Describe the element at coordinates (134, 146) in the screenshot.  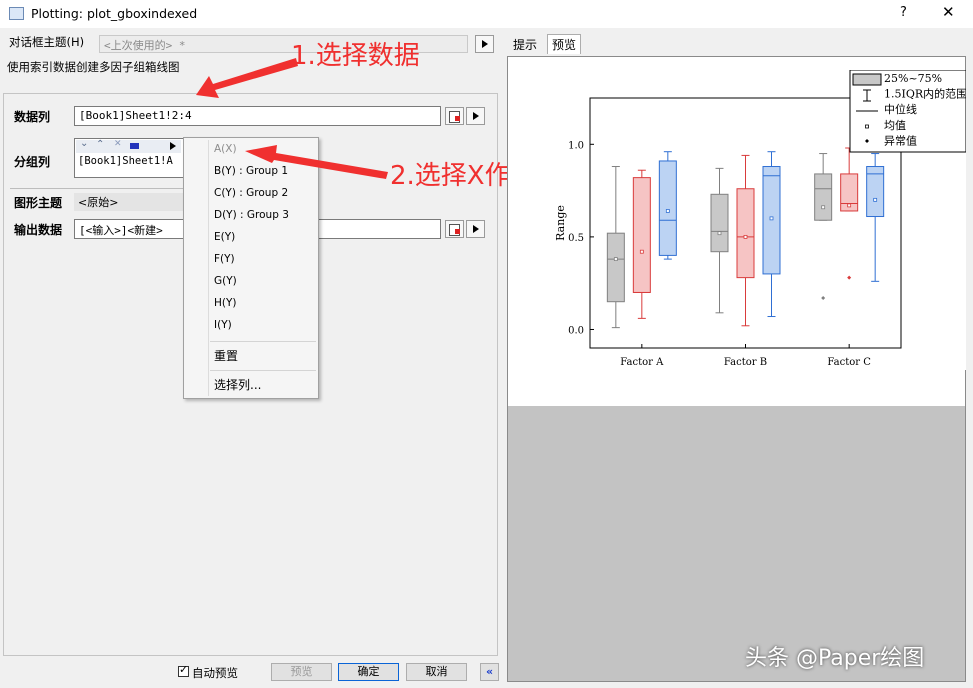
I see `add-icon` at that location.